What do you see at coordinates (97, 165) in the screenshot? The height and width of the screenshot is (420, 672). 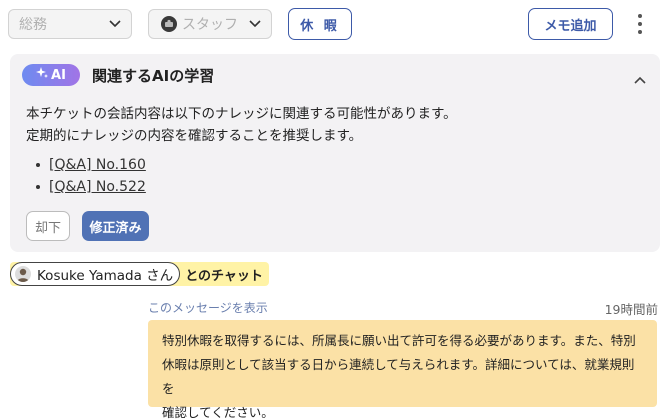 I see `knowledge-link: [Q&A] No.160` at bounding box center [97, 165].